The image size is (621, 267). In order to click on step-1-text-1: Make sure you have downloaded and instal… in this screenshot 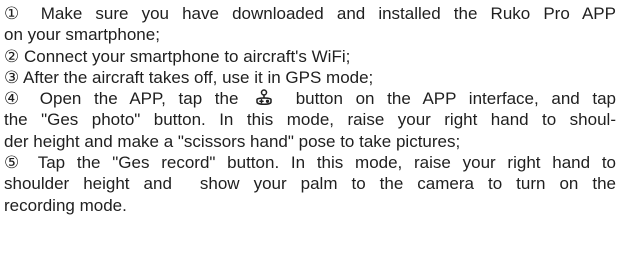, I will do `click(328, 13)`.